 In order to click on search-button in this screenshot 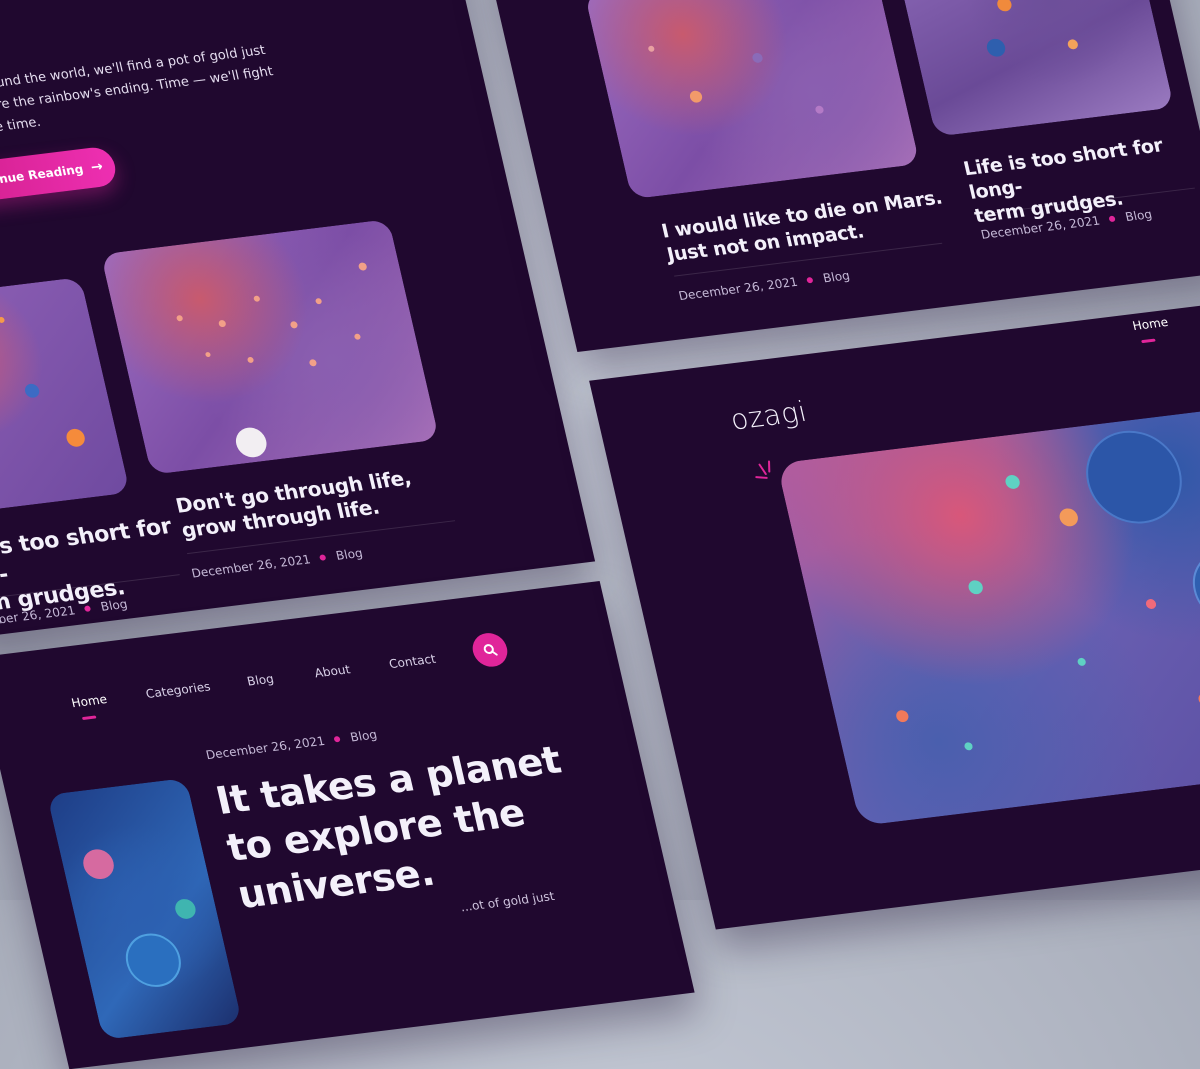, I will do `click(490, 650)`.